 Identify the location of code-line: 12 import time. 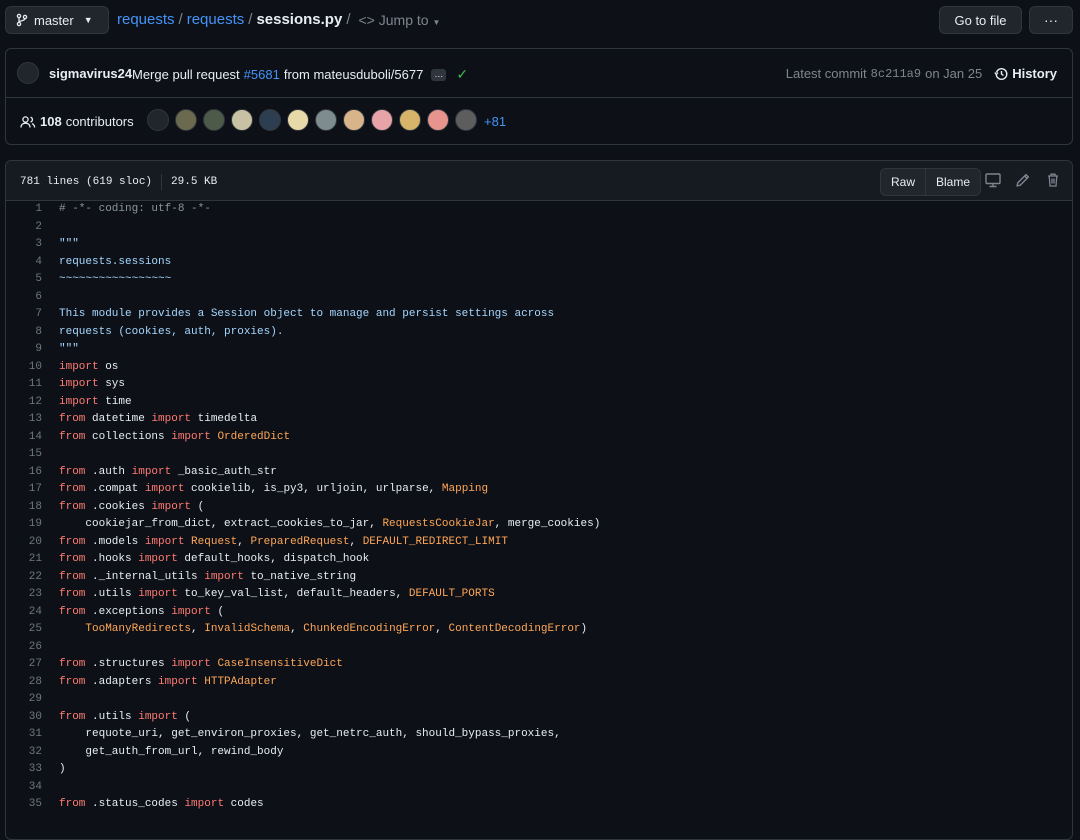
(539, 403).